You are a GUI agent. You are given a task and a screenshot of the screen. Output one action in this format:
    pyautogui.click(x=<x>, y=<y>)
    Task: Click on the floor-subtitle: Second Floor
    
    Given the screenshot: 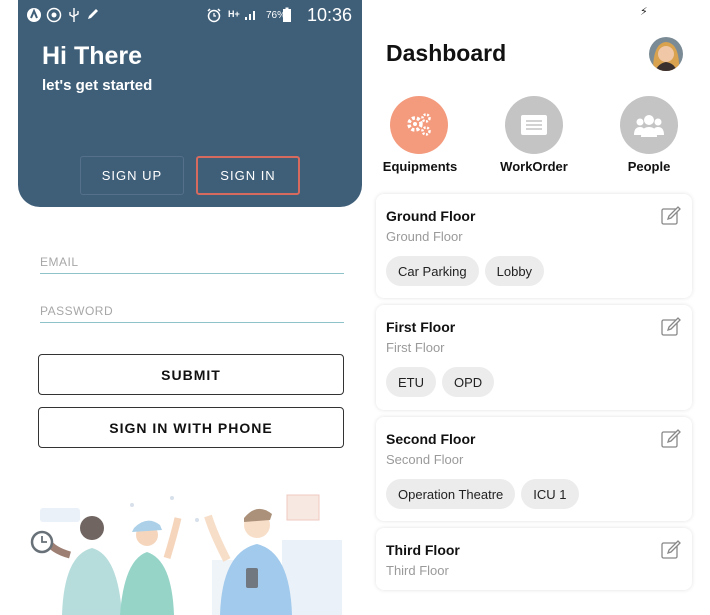 What is the action you would take?
    pyautogui.click(x=425, y=459)
    